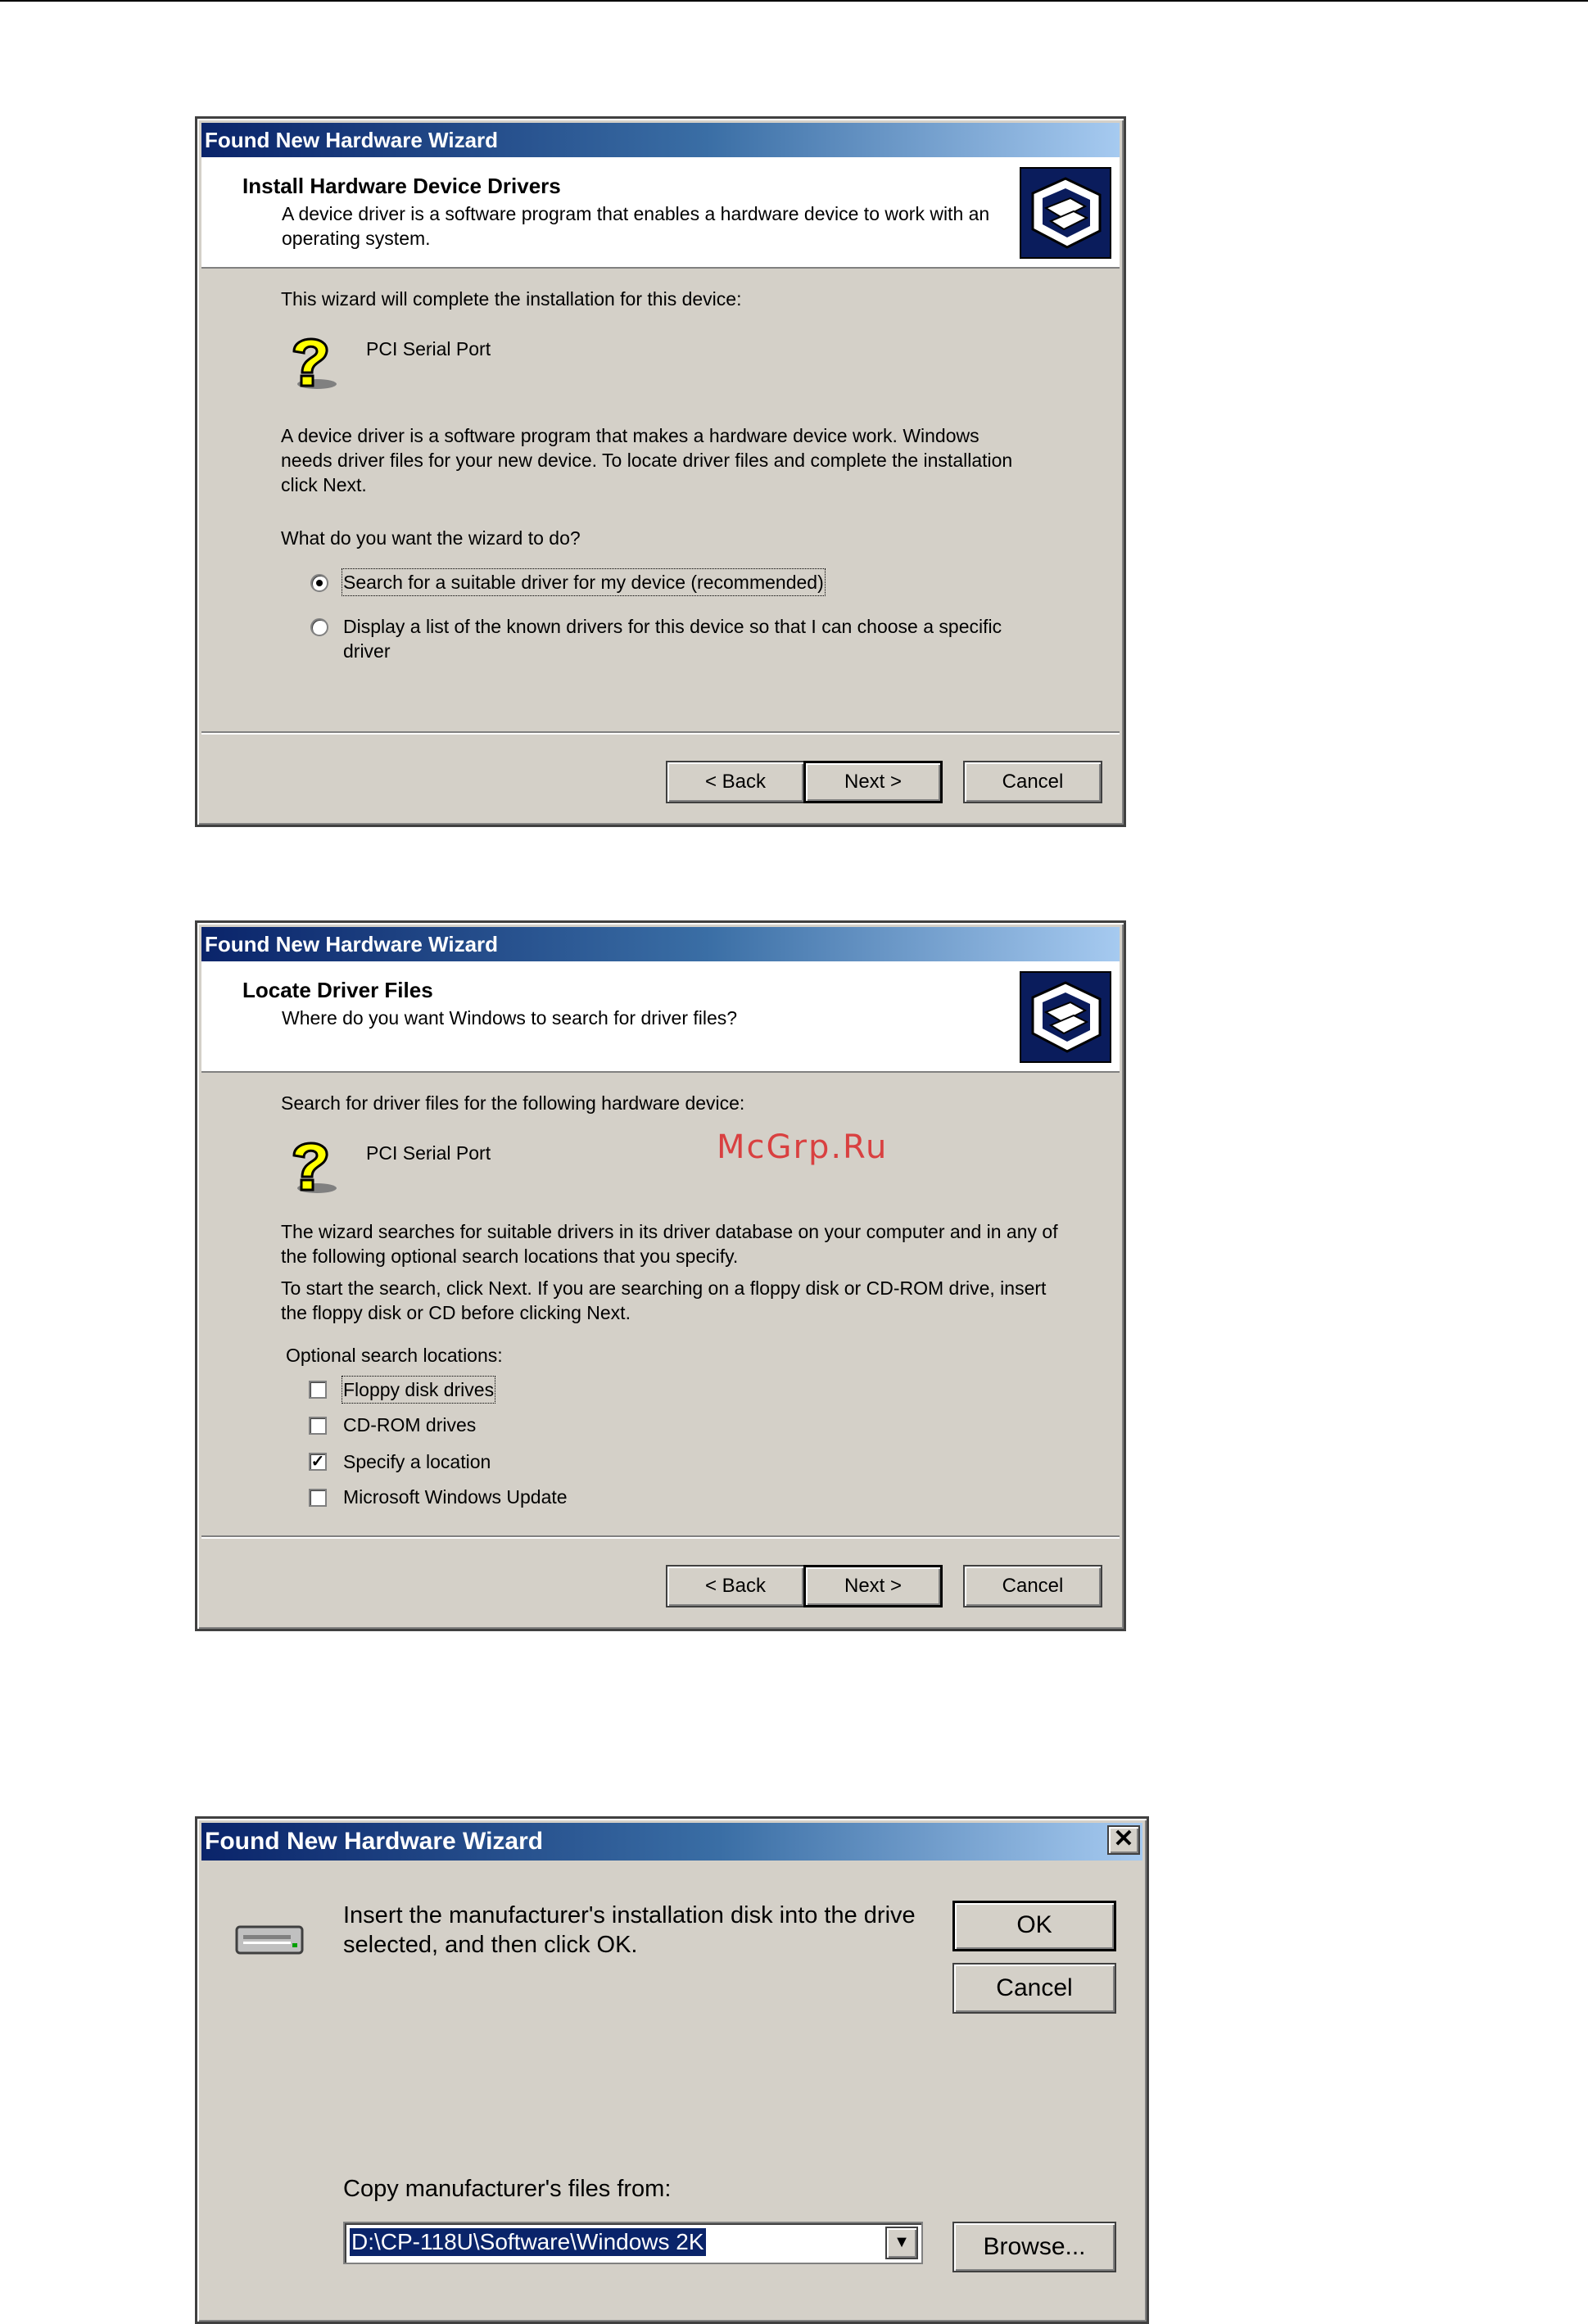 Image resolution: width=1588 pixels, height=2324 pixels. I want to click on checkbox-specify-location-label: Specify a location, so click(417, 1461).